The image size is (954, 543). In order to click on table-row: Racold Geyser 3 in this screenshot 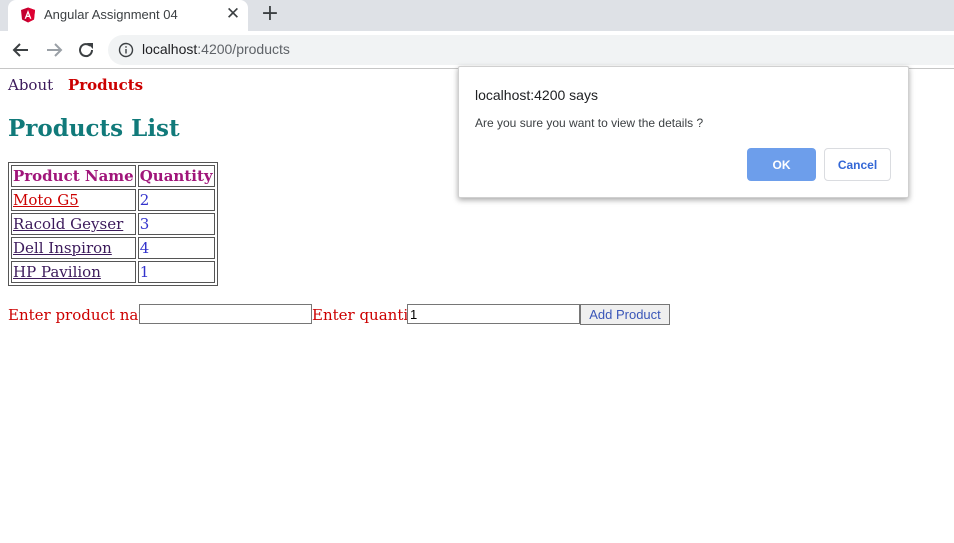, I will do `click(113, 224)`.